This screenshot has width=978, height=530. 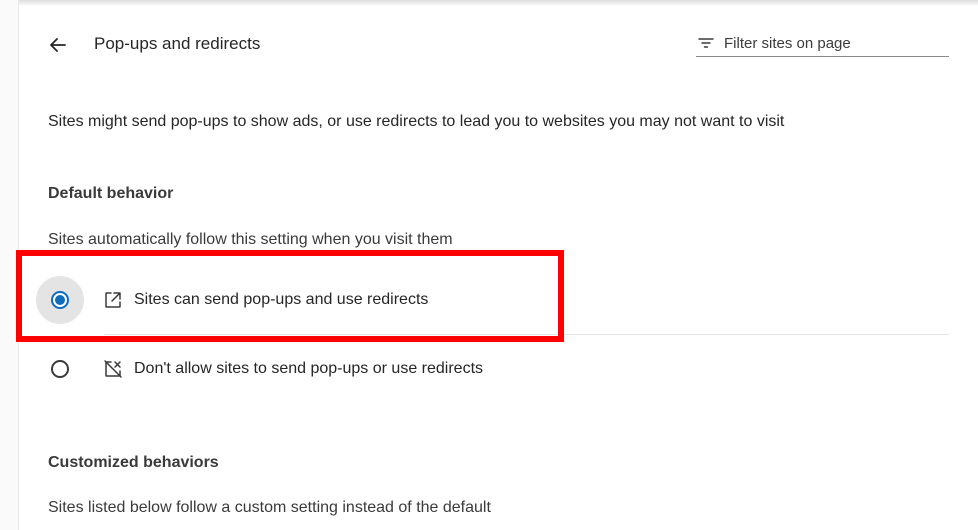 I want to click on radio-halo, so click(x=60, y=369).